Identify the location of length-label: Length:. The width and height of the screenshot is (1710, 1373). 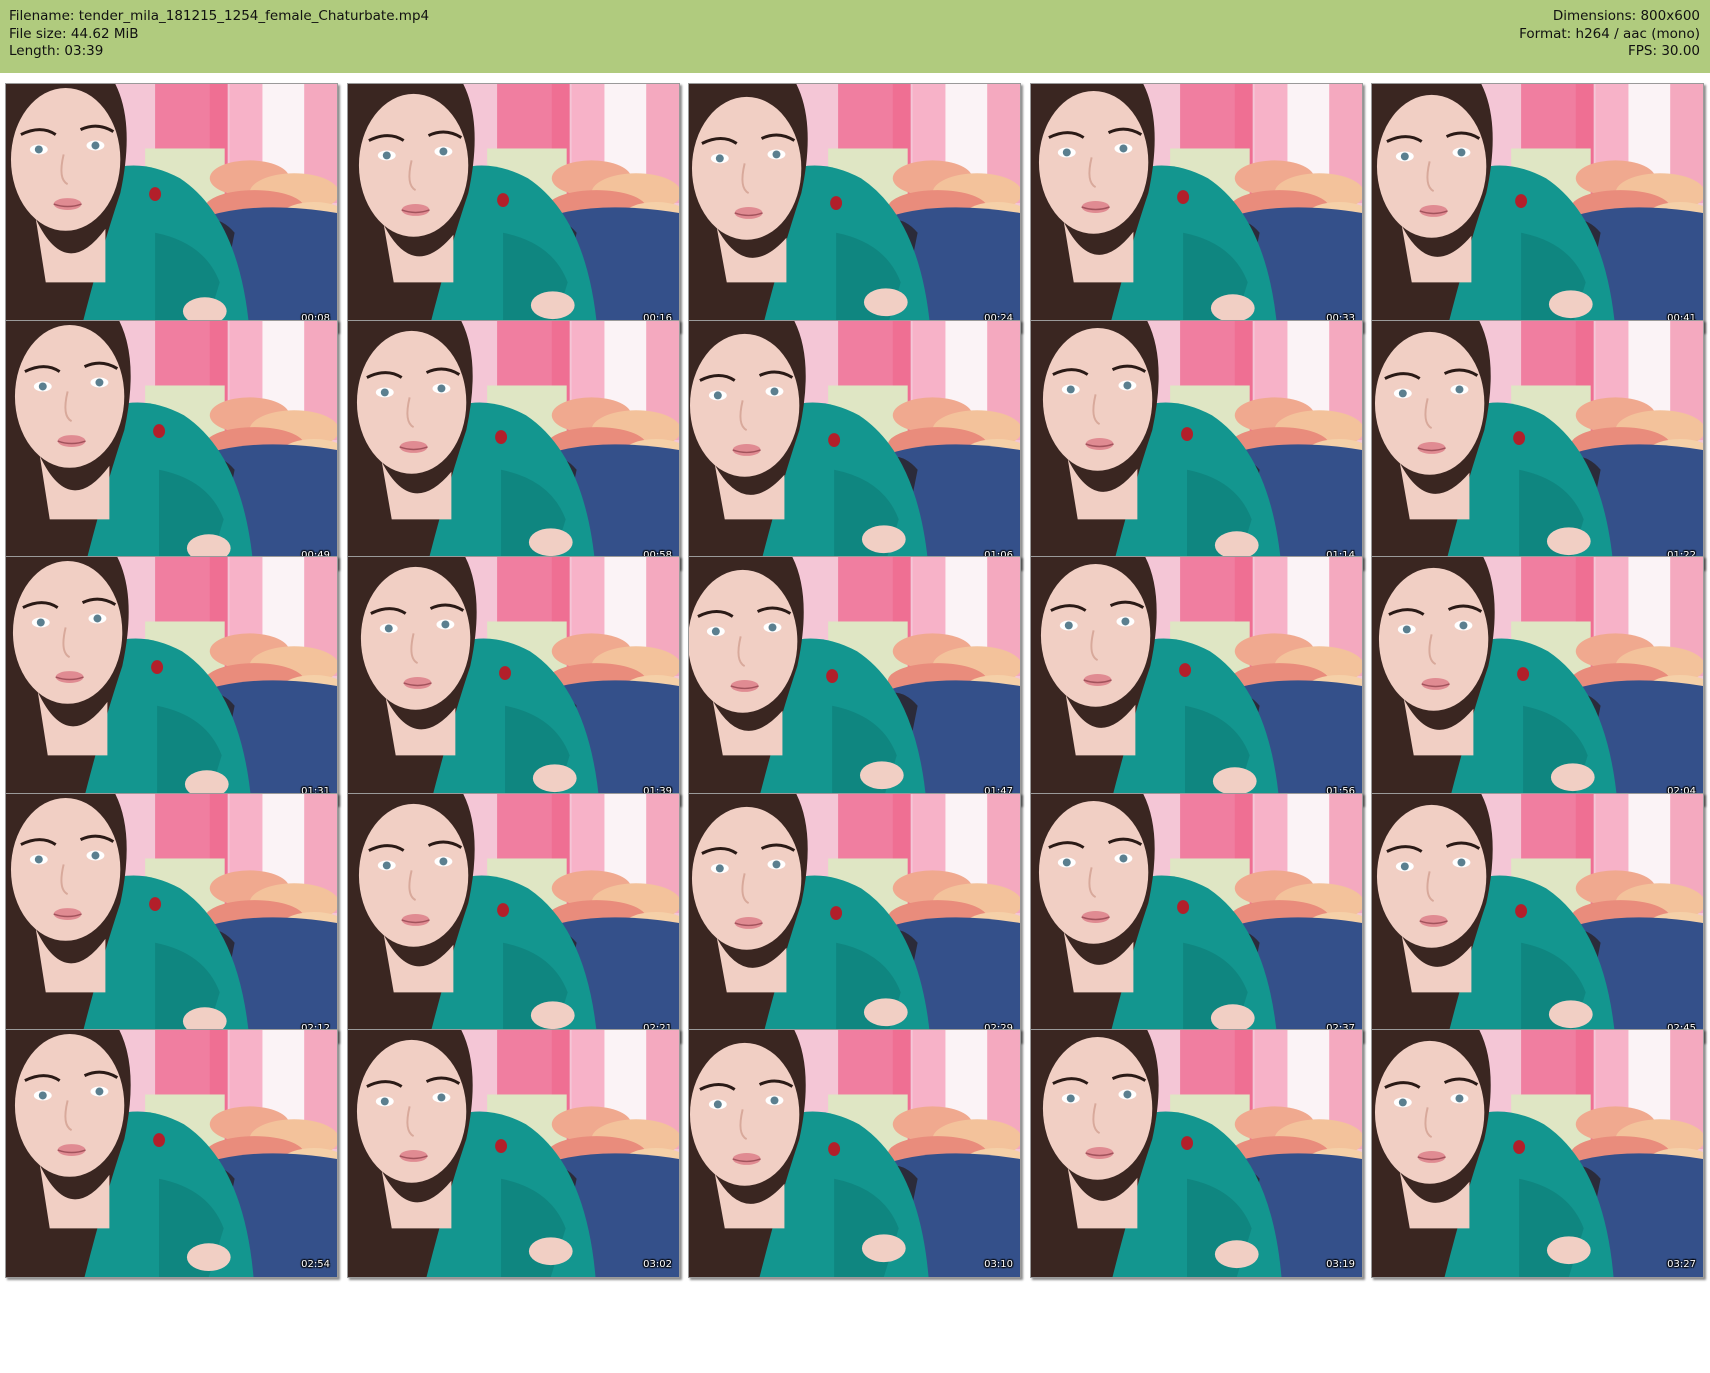
(35, 51).